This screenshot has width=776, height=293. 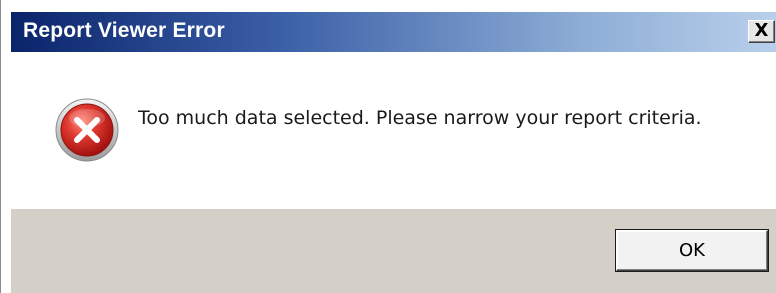 I want to click on close-button: X, so click(x=761, y=31).